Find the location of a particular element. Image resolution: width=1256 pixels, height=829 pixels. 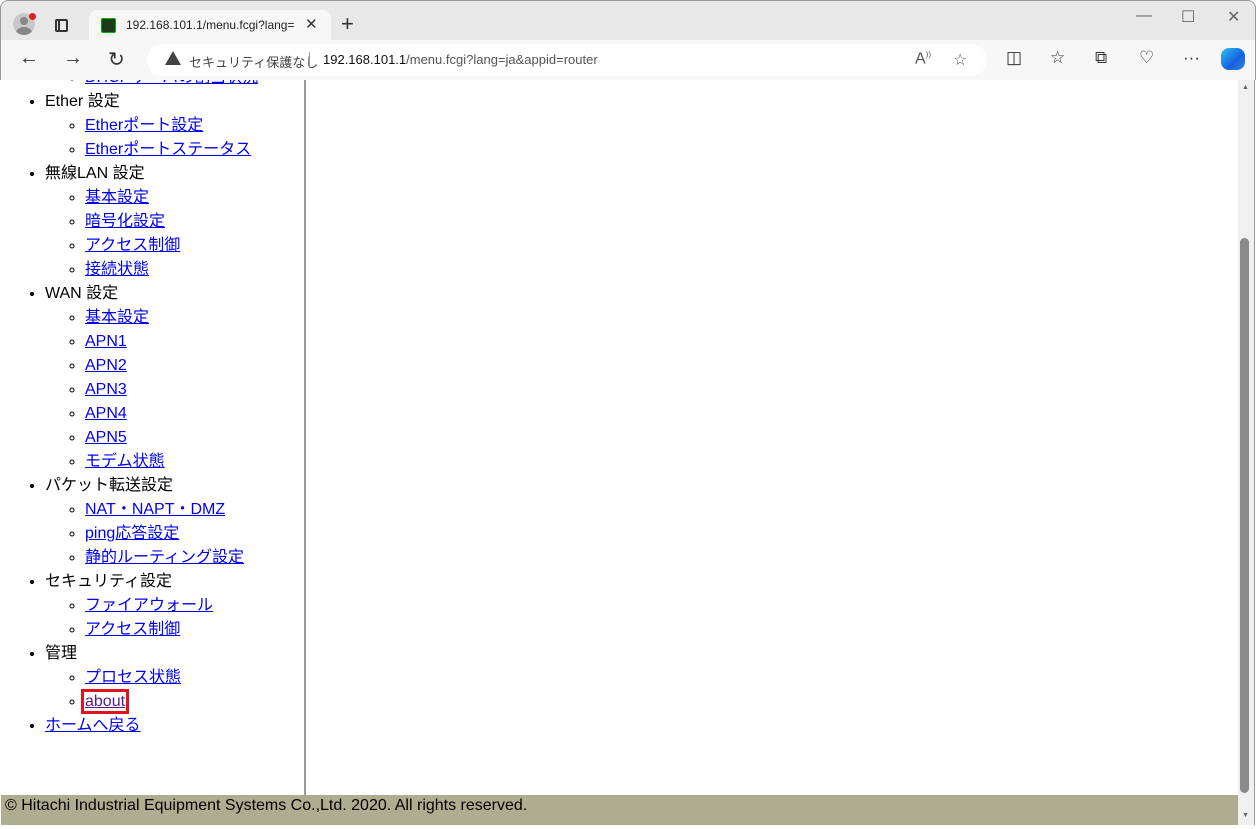

tab-title: 192.168.101.1/menu.fcgi?lang=ja is located at coordinates (210, 25).